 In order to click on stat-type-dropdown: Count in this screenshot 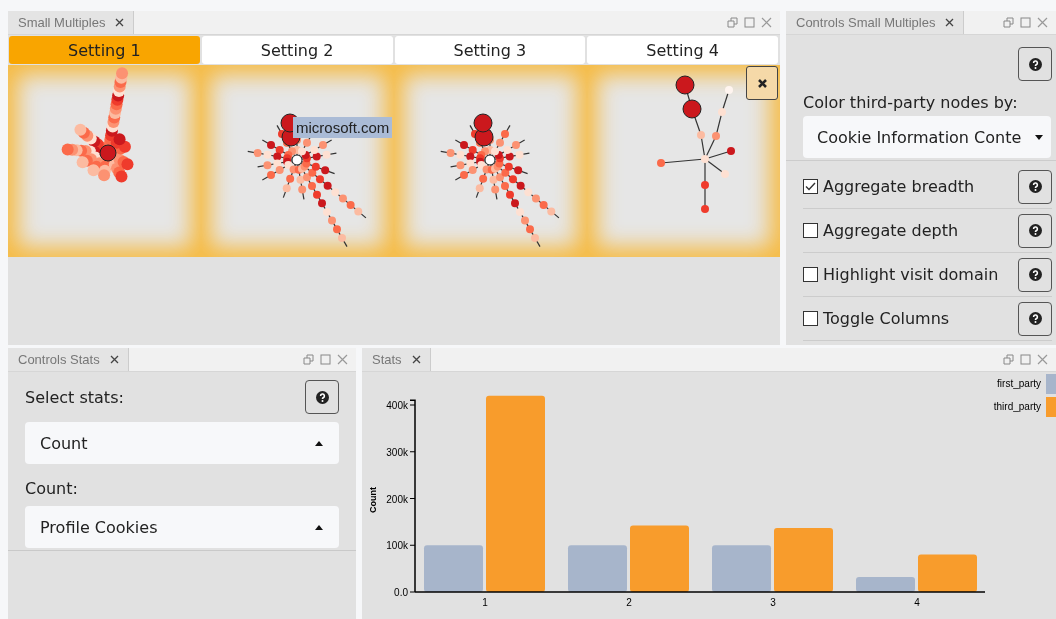, I will do `click(182, 443)`.